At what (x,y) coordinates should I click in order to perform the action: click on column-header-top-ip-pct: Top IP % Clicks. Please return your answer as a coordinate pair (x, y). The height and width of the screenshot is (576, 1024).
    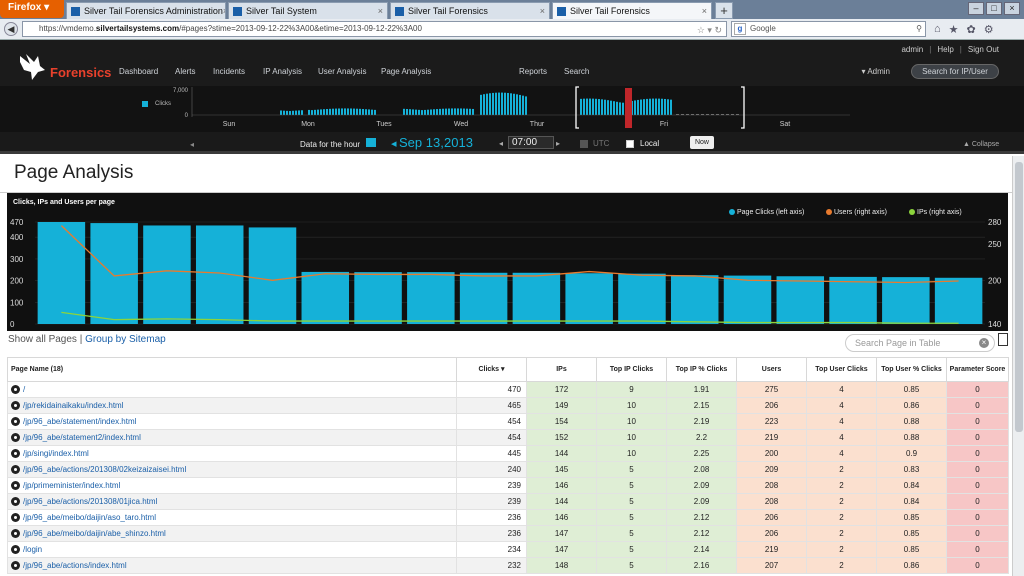
    Looking at the image, I should click on (701, 369).